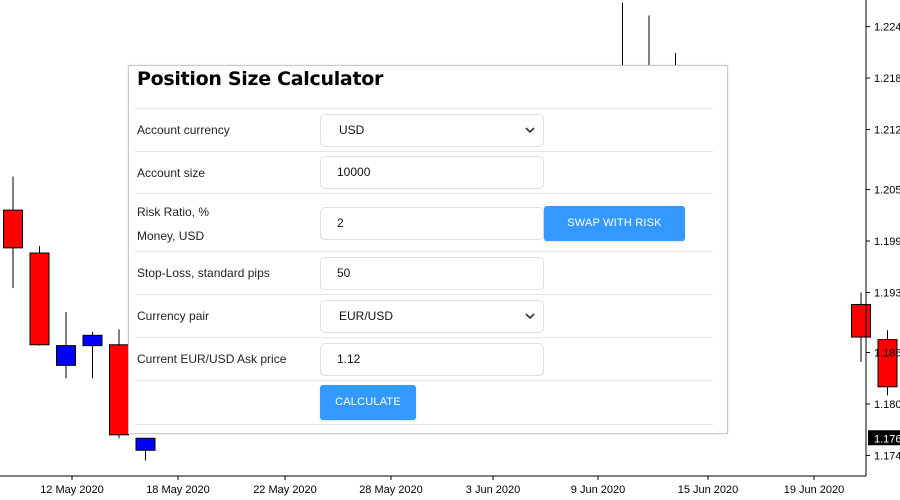 This screenshot has width=900, height=500. What do you see at coordinates (887, 242) in the screenshot?
I see `price-tick-label: 1.199` at bounding box center [887, 242].